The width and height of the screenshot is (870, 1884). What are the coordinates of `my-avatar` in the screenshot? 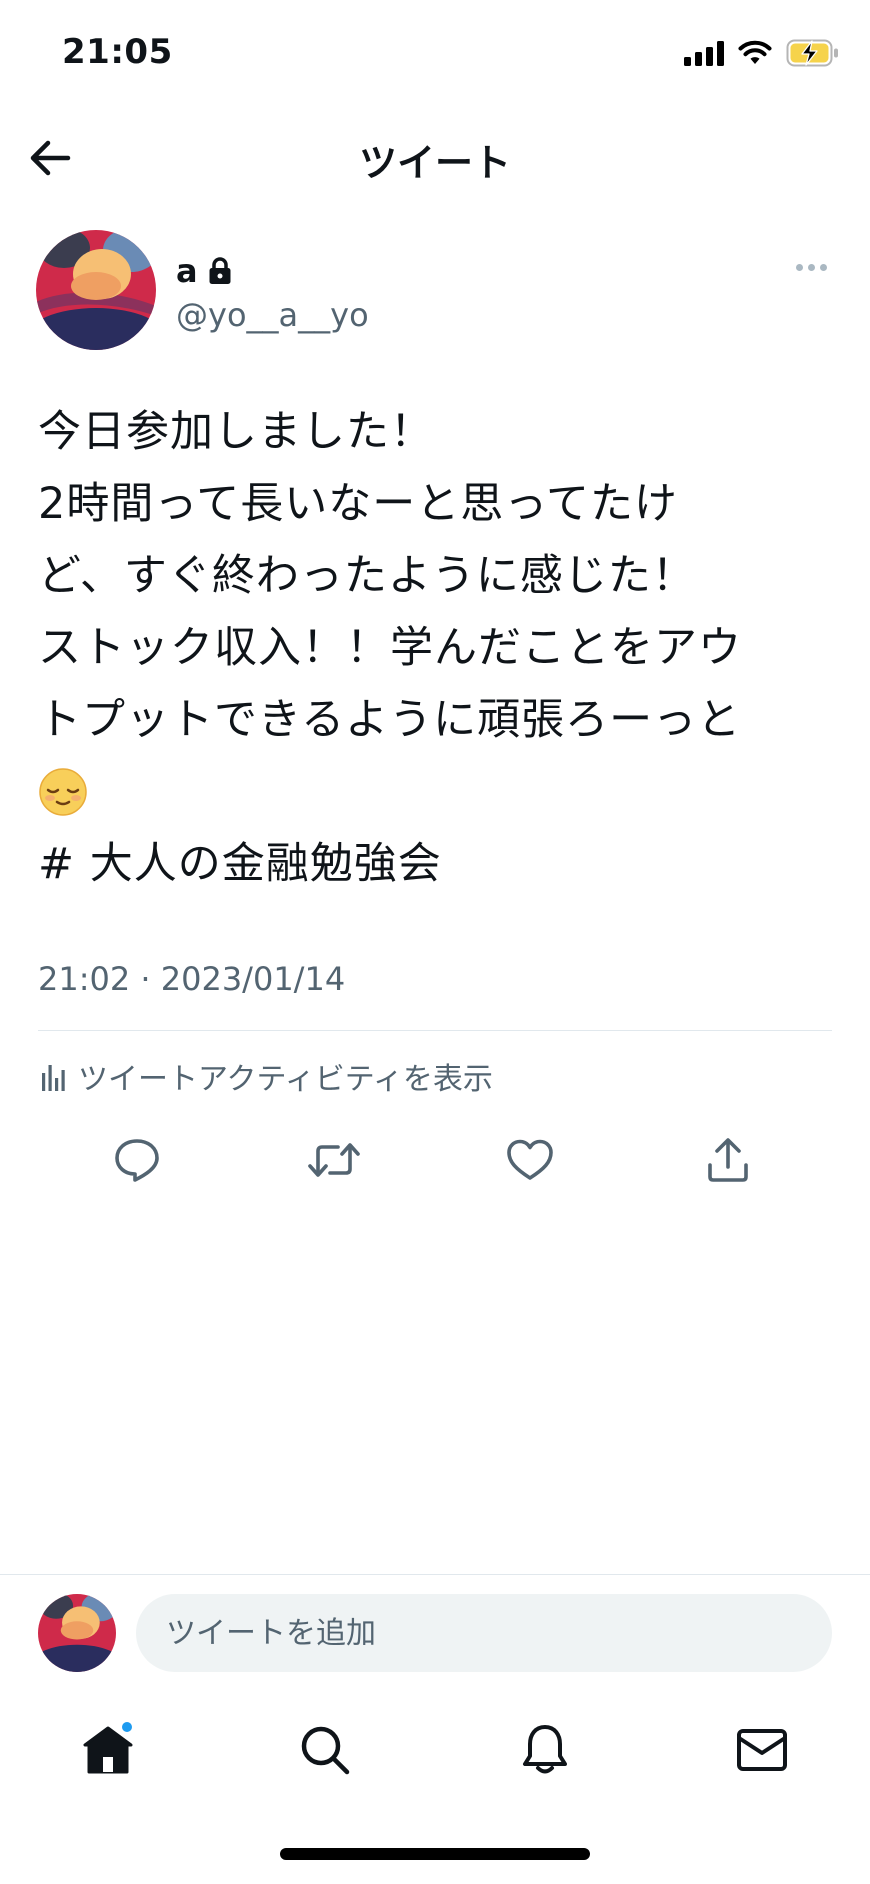 It's located at (77, 1633).